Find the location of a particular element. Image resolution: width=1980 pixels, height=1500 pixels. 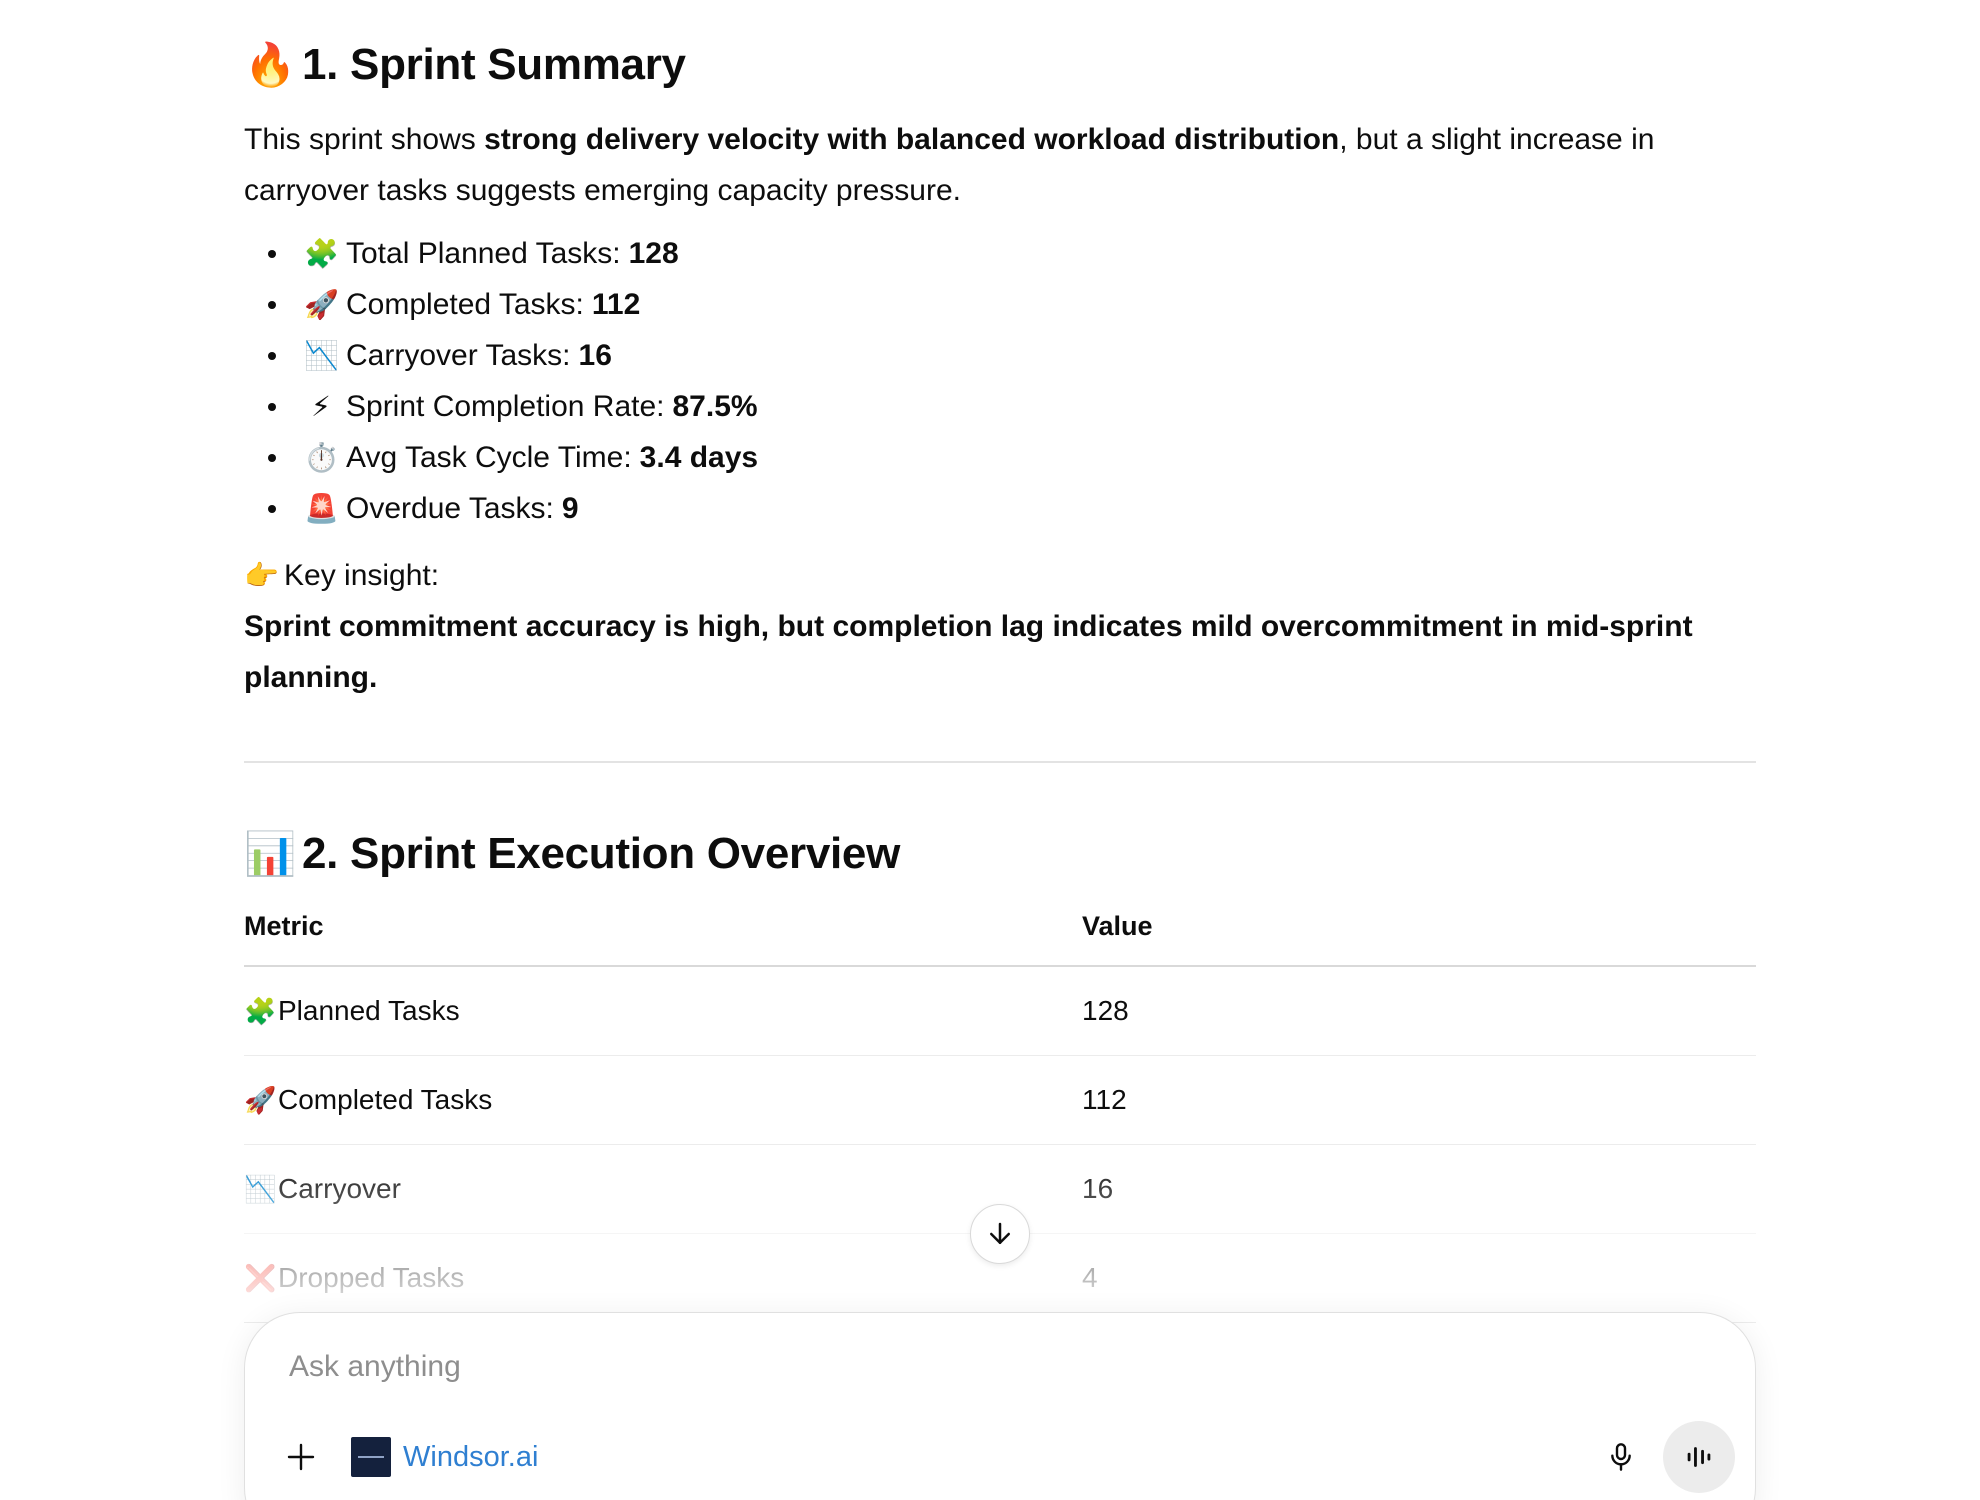

metric-cell: ❌Dropped Tasks is located at coordinates (663, 1278).